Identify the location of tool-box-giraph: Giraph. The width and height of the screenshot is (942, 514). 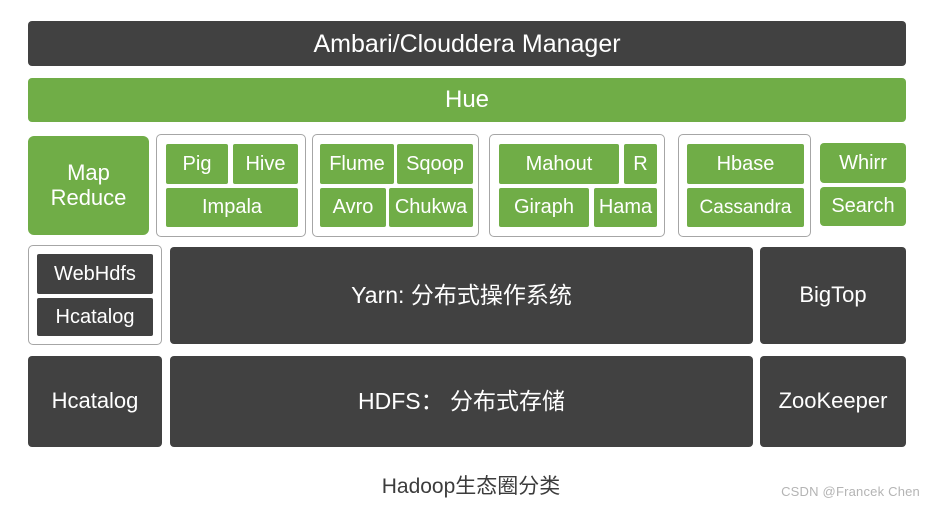
(544, 207).